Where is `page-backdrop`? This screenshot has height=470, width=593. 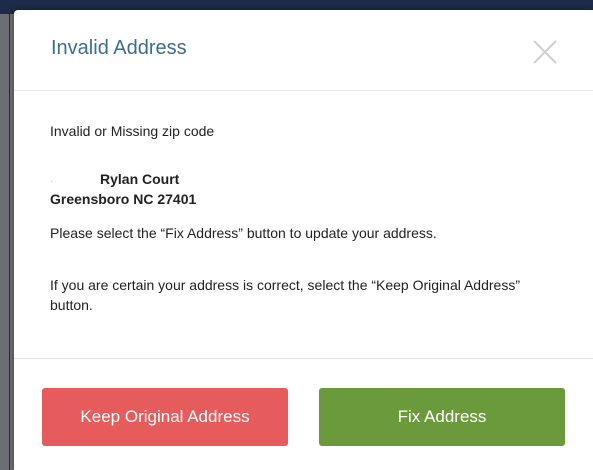 page-backdrop is located at coordinates (7, 242).